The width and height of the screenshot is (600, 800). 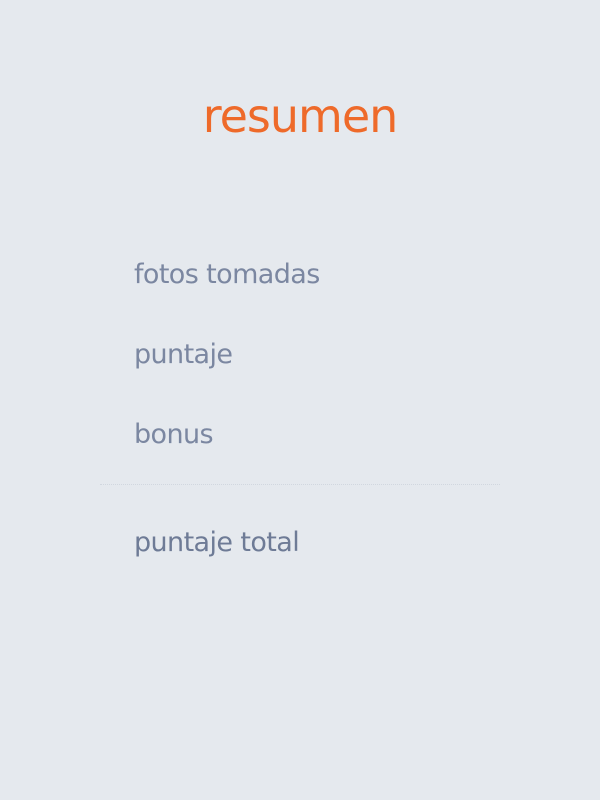 I want to click on summary-row-photos: fotos tomadas, so click(x=227, y=274).